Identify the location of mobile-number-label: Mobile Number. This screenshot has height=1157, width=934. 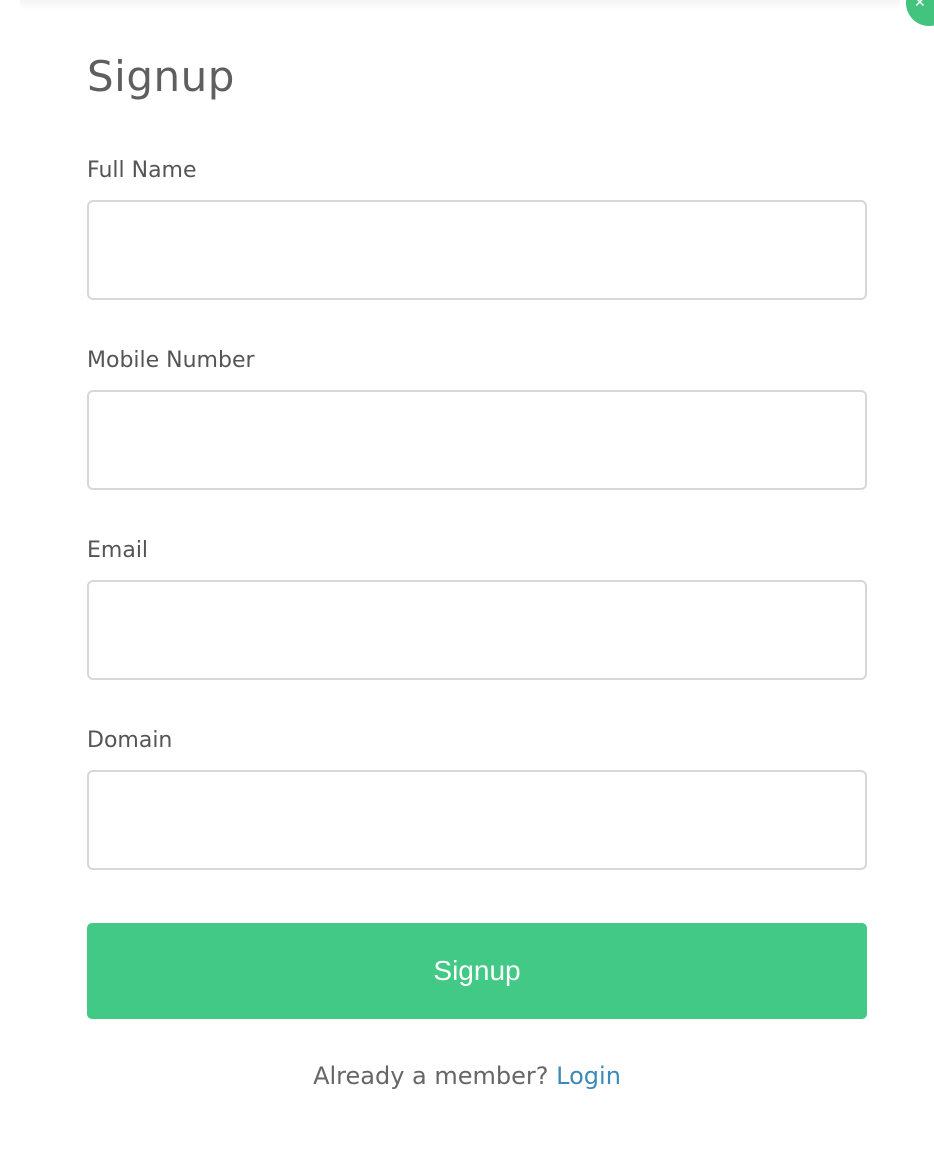
(171, 360).